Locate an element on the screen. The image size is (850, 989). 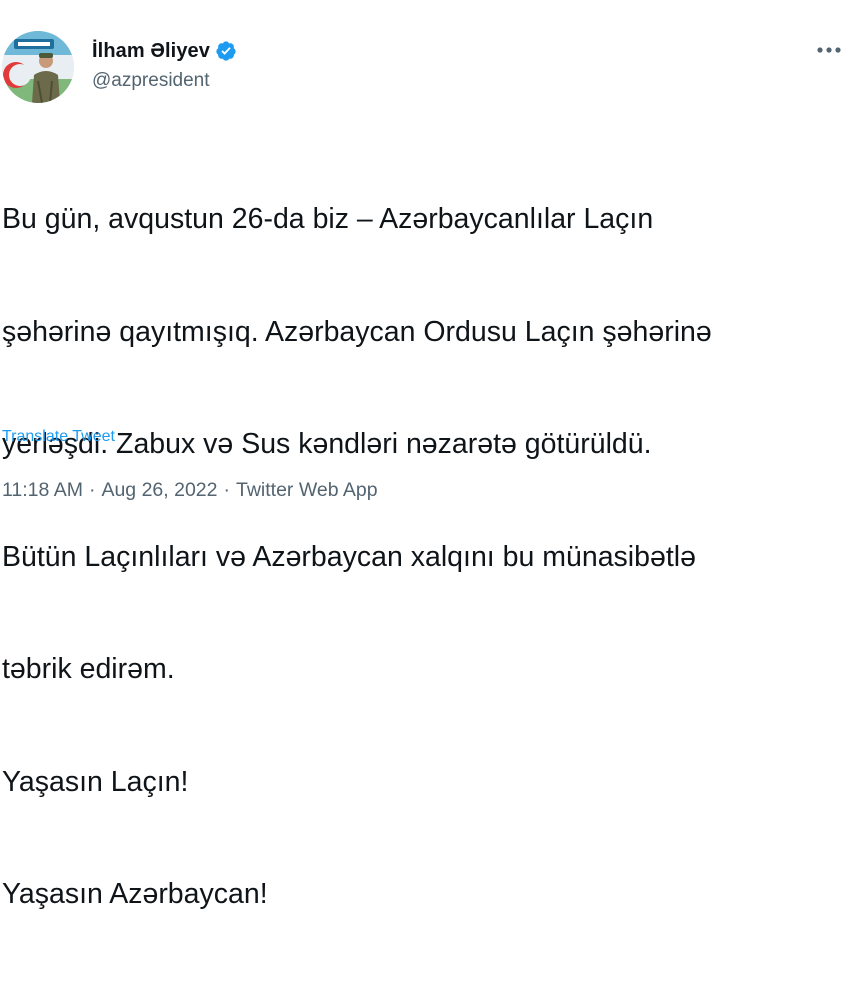
translate-tweet-link: Translate Tweet is located at coordinates (58, 437).